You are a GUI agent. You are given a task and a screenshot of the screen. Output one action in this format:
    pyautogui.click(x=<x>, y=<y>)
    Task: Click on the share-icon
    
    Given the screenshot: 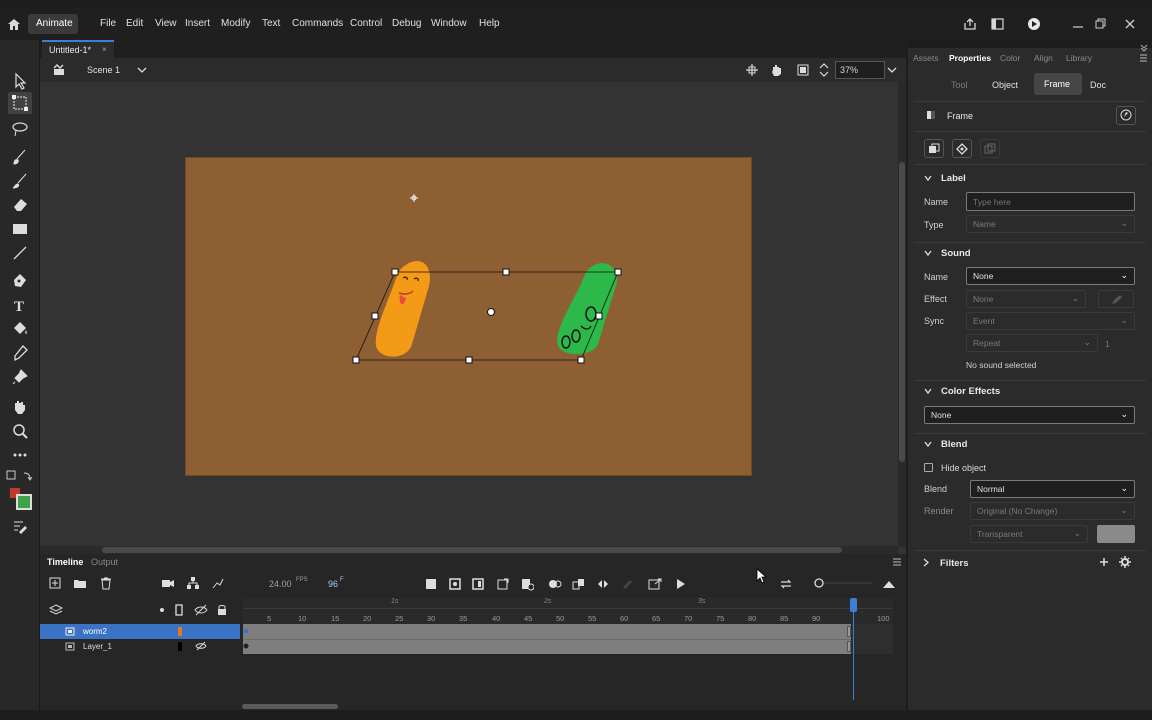 What is the action you would take?
    pyautogui.click(x=970, y=24)
    